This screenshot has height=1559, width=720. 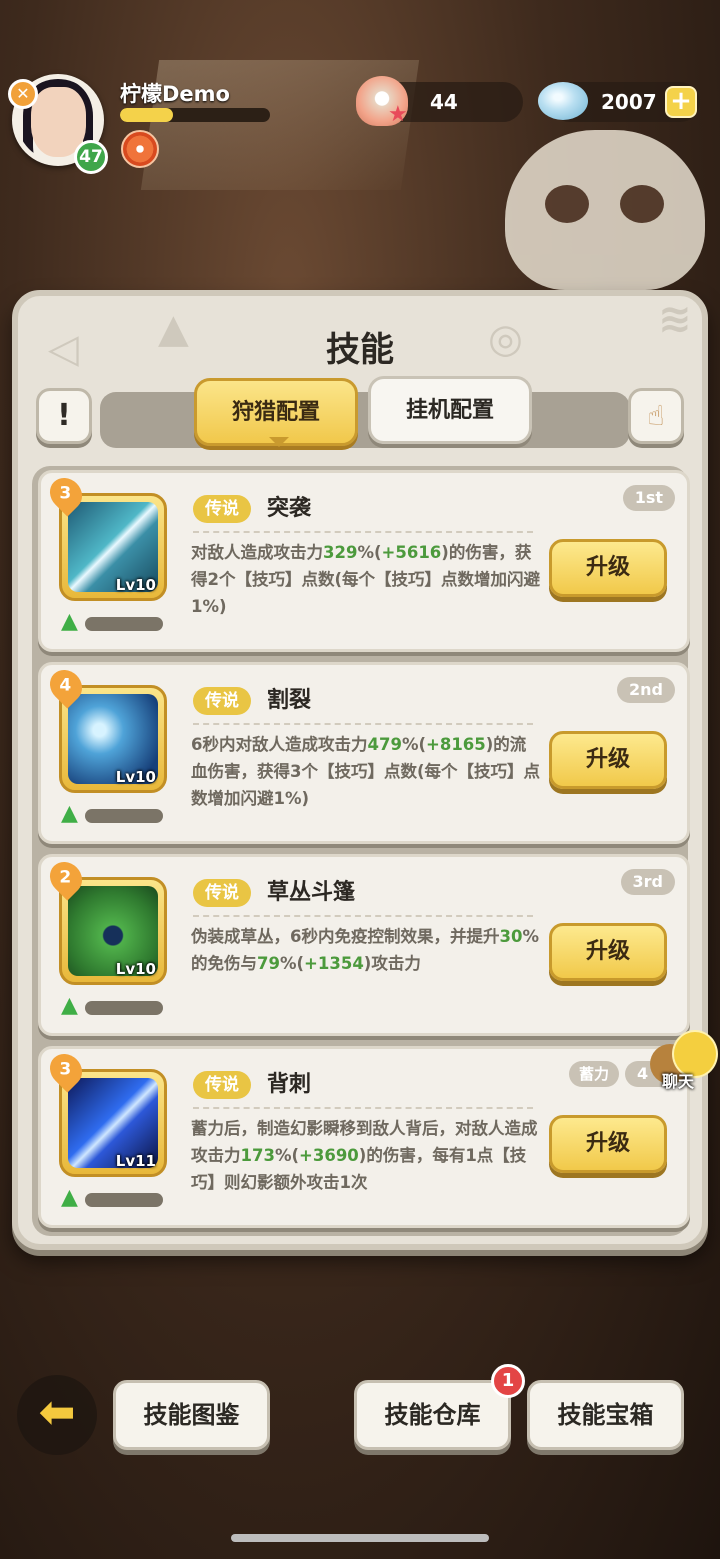 I want to click on chat-label: 聊天, so click(x=678, y=1081).